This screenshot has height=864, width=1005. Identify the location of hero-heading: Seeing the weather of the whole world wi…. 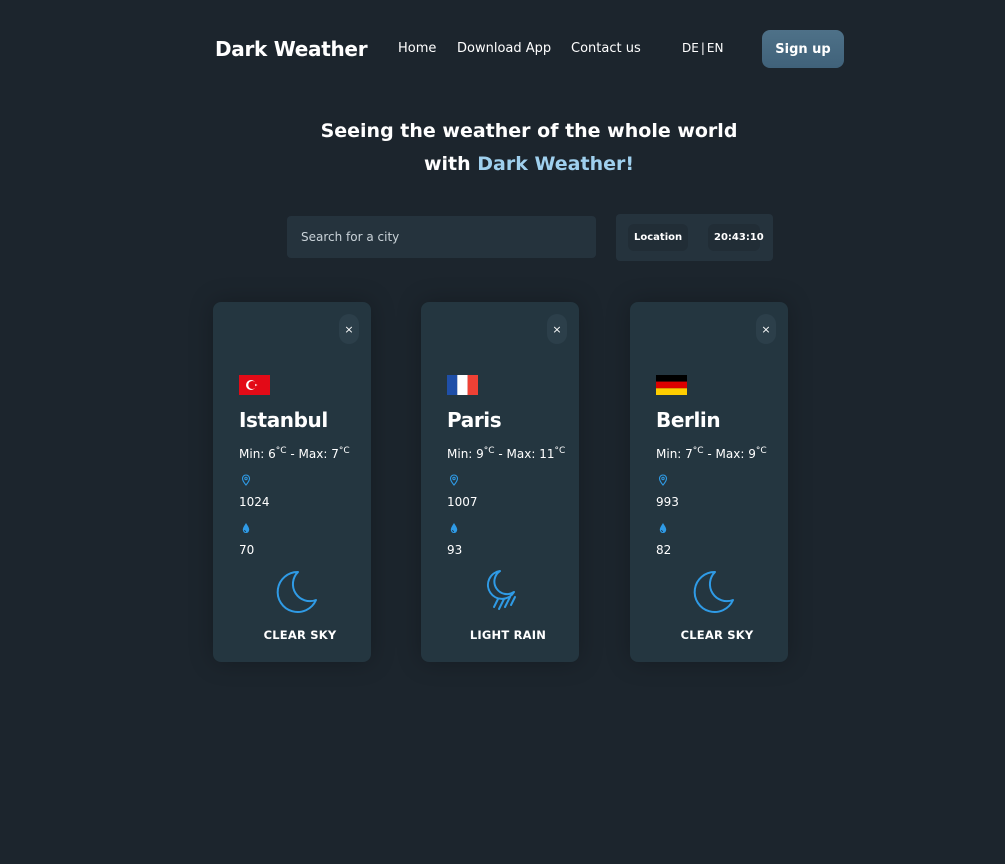
(502, 148).